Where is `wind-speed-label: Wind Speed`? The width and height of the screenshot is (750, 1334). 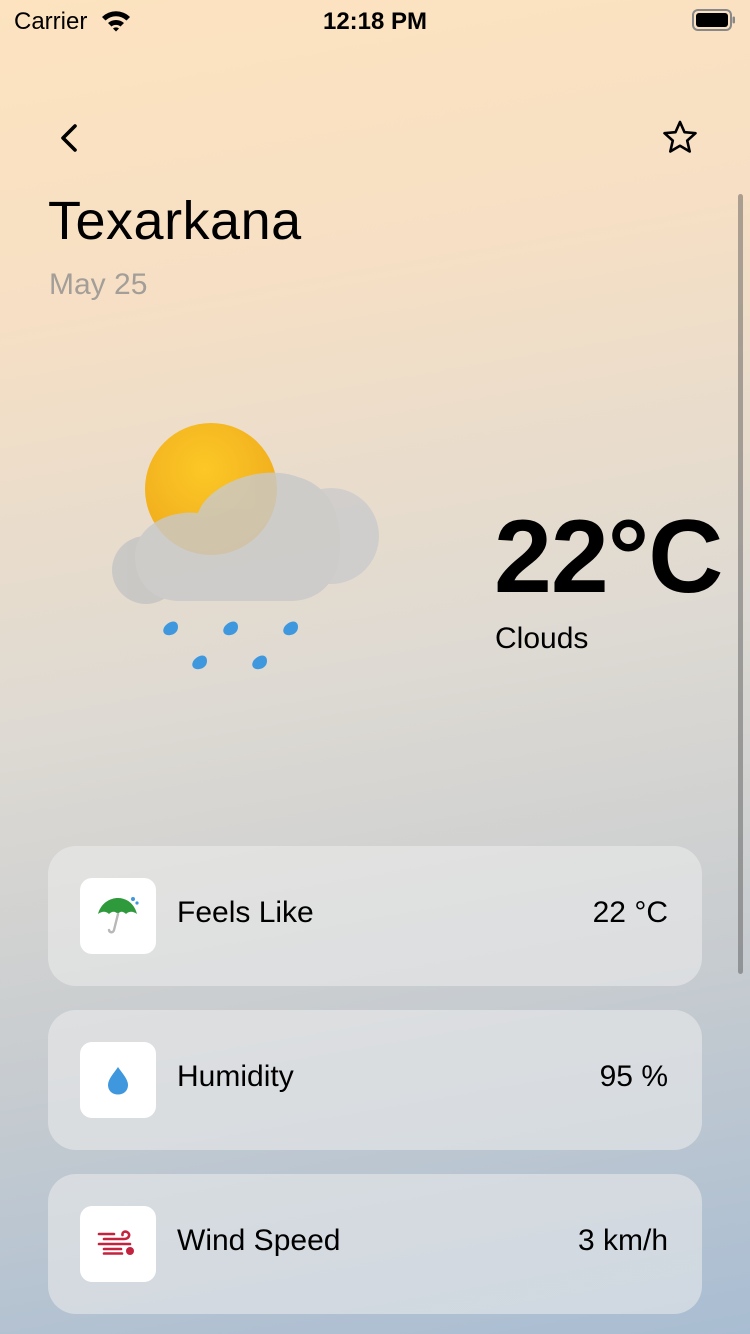
wind-speed-label: Wind Speed is located at coordinates (259, 1240).